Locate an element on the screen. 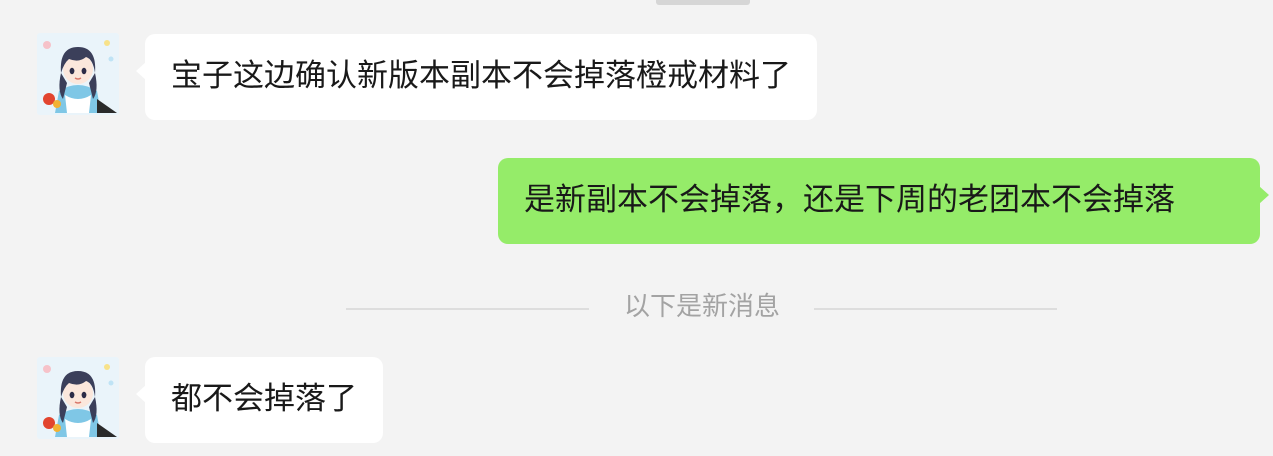  message-text: 宝子这边确认新版本副本不会掉落橙戒材料了 is located at coordinates (481, 76).